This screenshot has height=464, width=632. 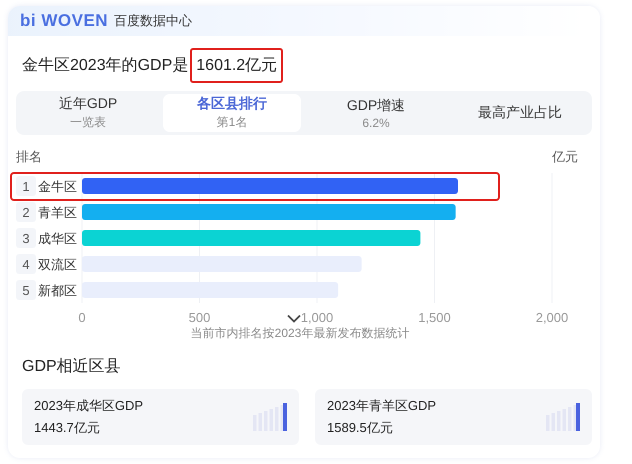 What do you see at coordinates (237, 65) in the screenshot?
I see `headline-value: 1601.2亿元` at bounding box center [237, 65].